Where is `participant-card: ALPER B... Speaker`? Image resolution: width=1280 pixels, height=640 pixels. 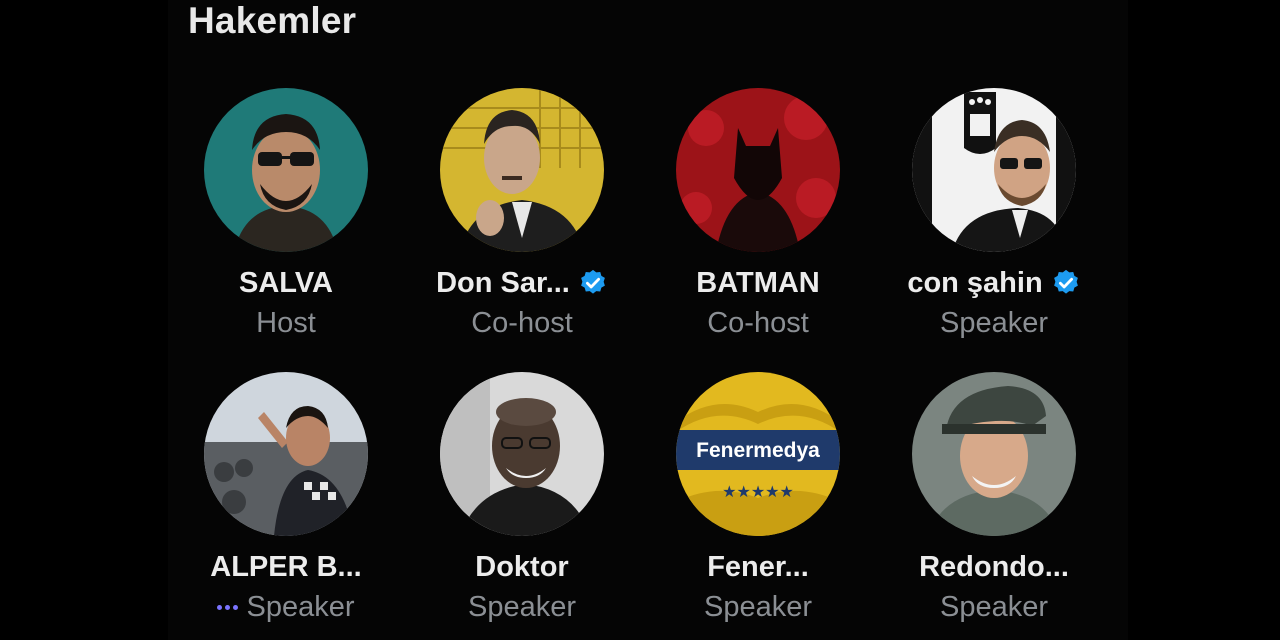 participant-card: ALPER B... Speaker is located at coordinates (286, 502).